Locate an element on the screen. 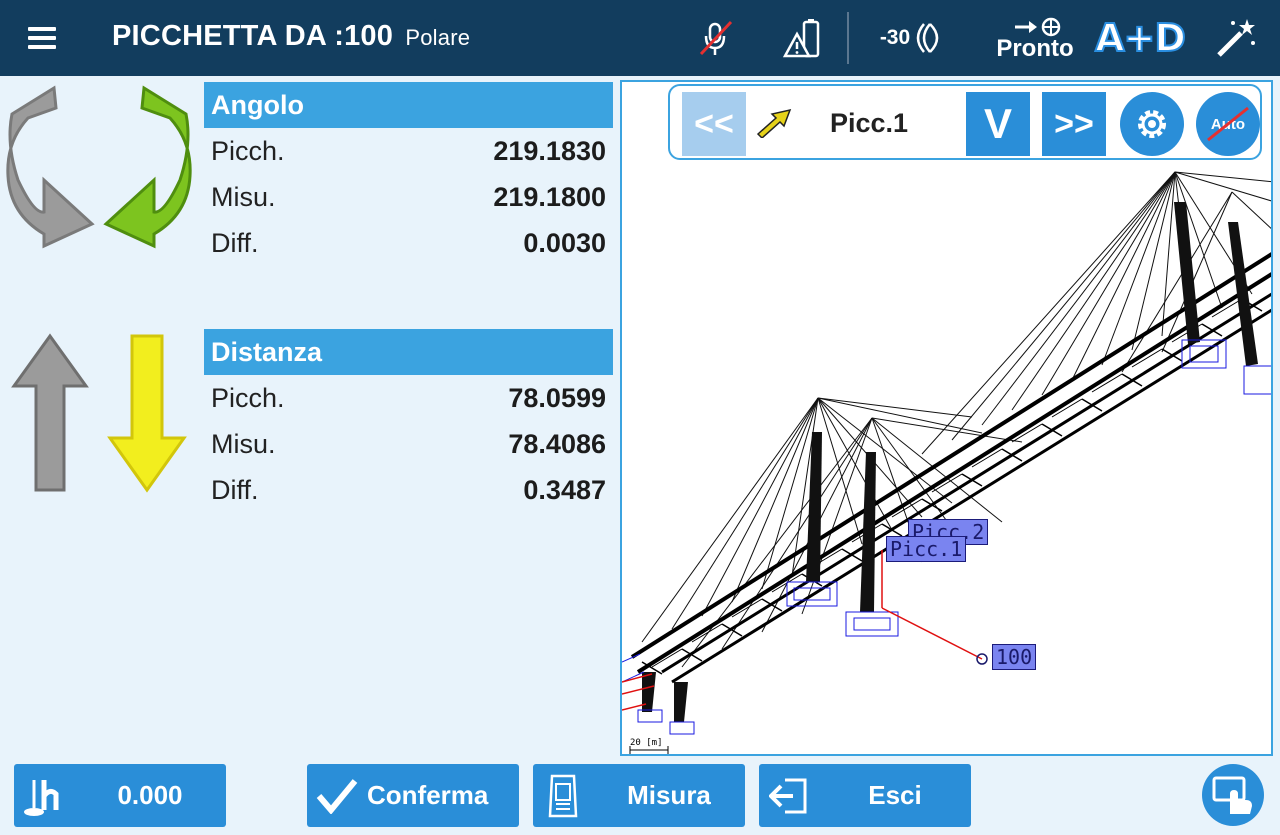  map-scale: 20 [m] is located at coordinates (646, 743).